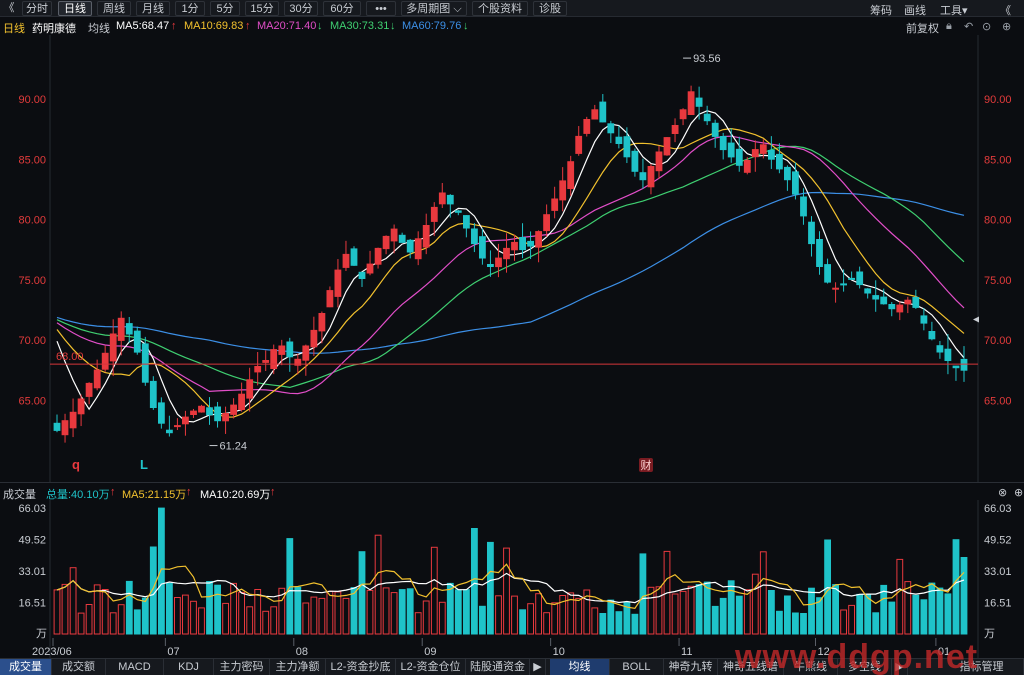 The height and width of the screenshot is (675, 1024). Describe the element at coordinates (434, 8) in the screenshot. I see `multi-period-dropdown: 多周期图 ⌵` at that location.